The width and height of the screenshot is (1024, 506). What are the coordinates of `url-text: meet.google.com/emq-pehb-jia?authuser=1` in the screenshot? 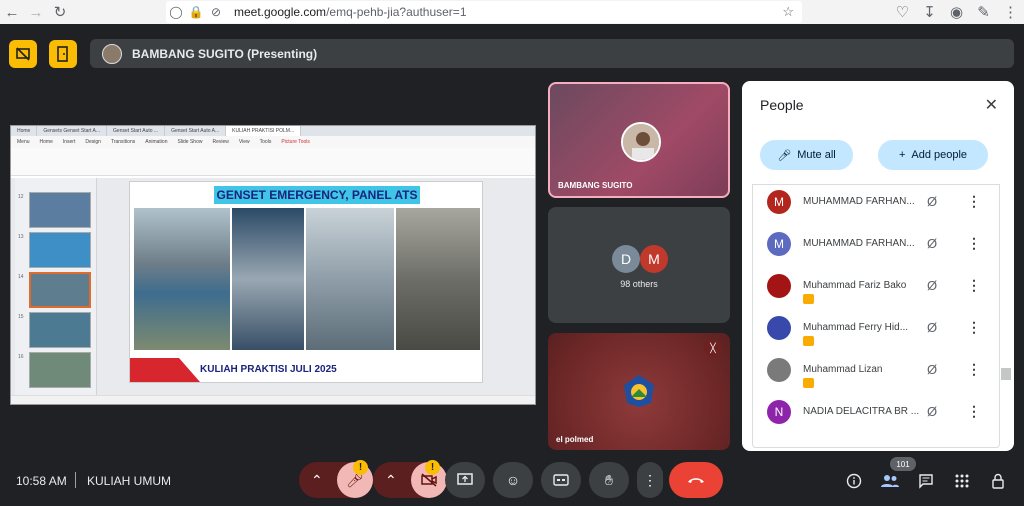 It's located at (350, 12).